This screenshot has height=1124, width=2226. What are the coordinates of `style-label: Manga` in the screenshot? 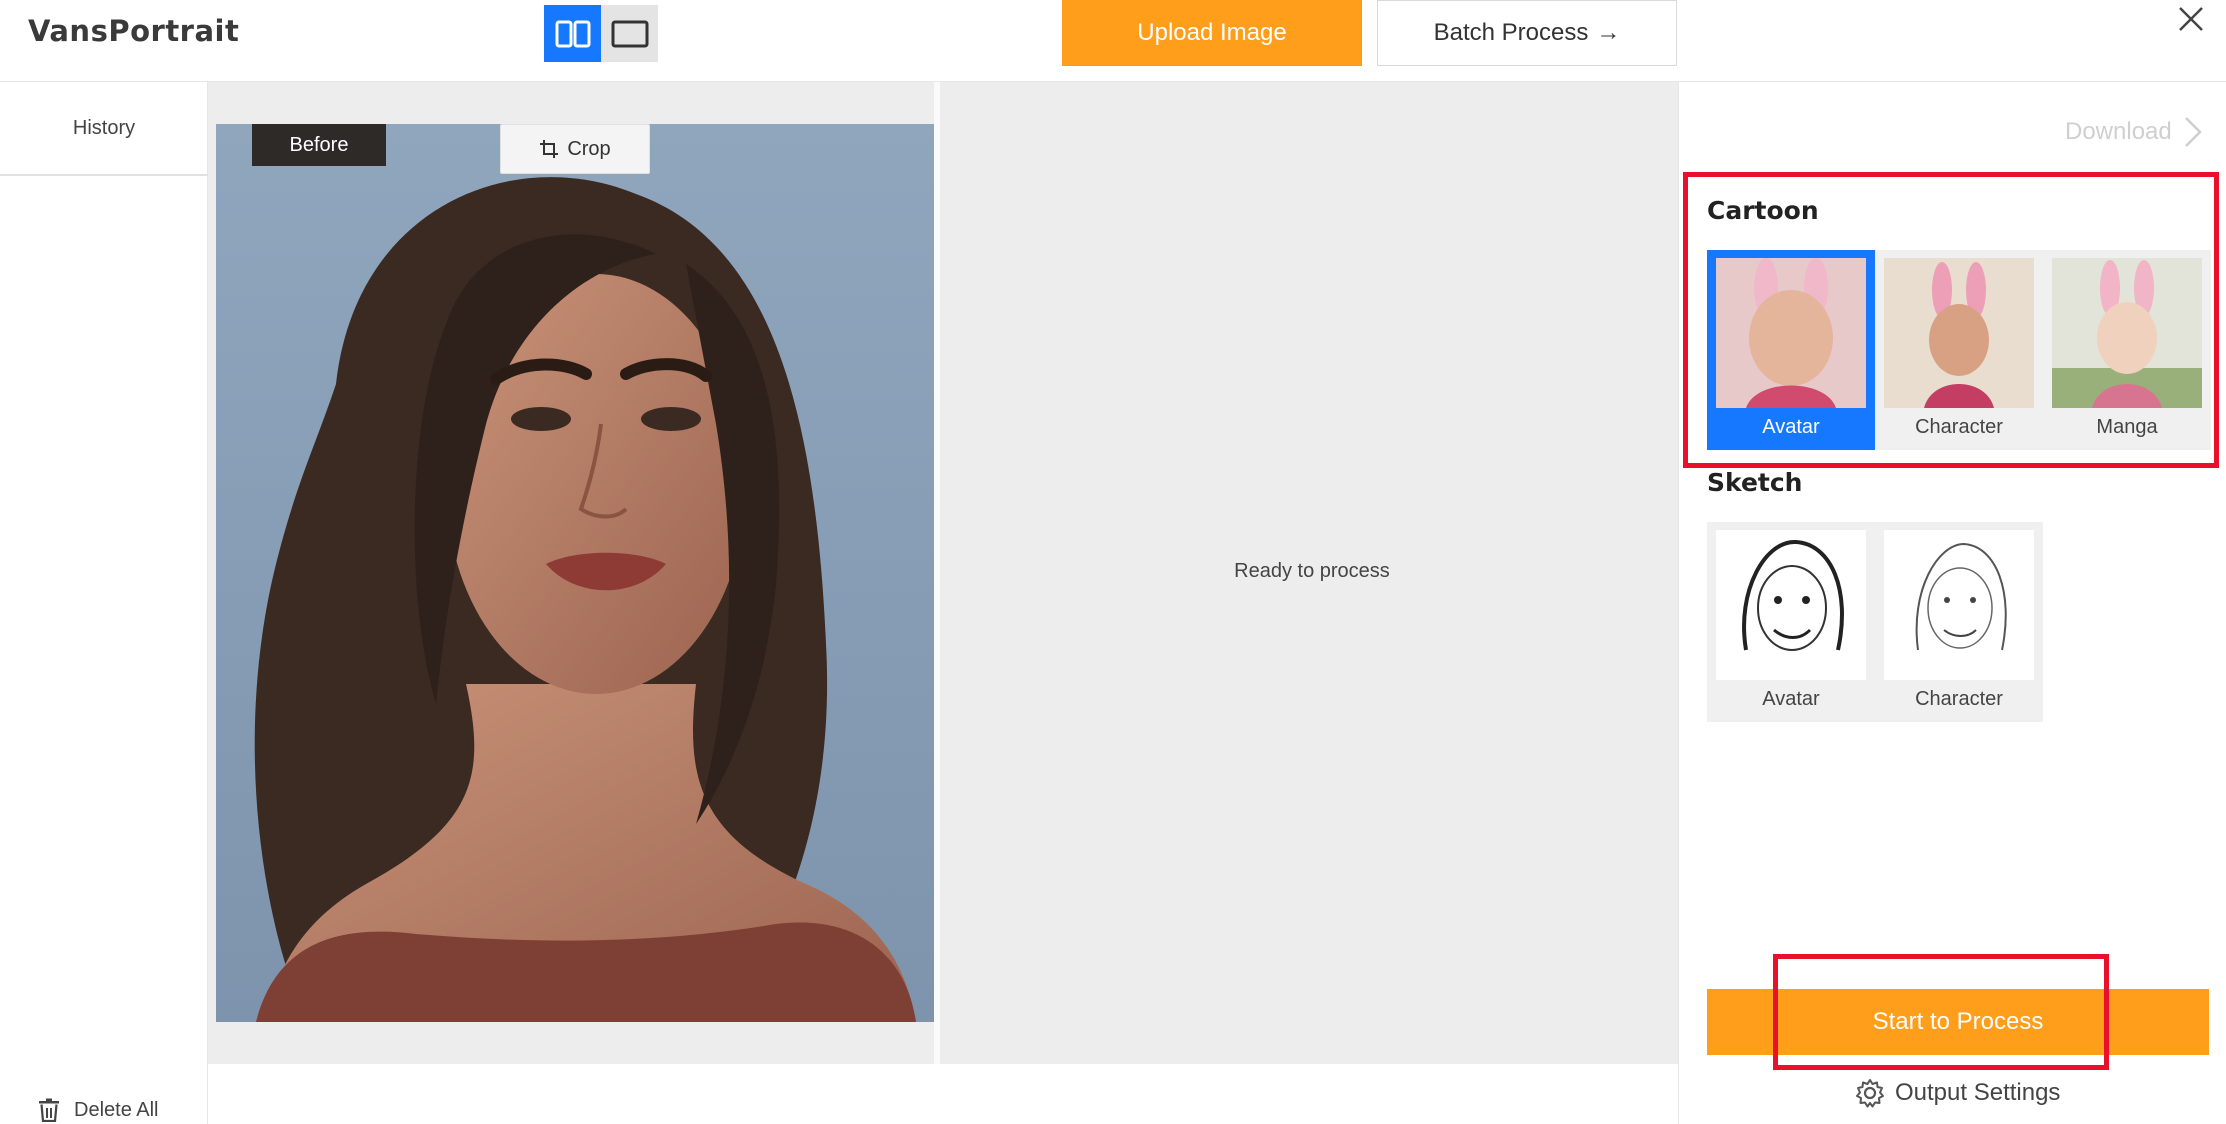 It's located at (2127, 427).